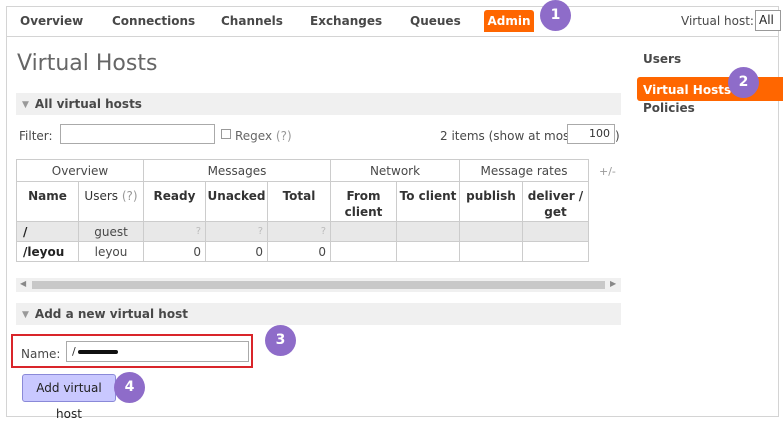  Describe the element at coordinates (47, 251) in the screenshot. I see `vhost-name-link: /leyou` at that location.